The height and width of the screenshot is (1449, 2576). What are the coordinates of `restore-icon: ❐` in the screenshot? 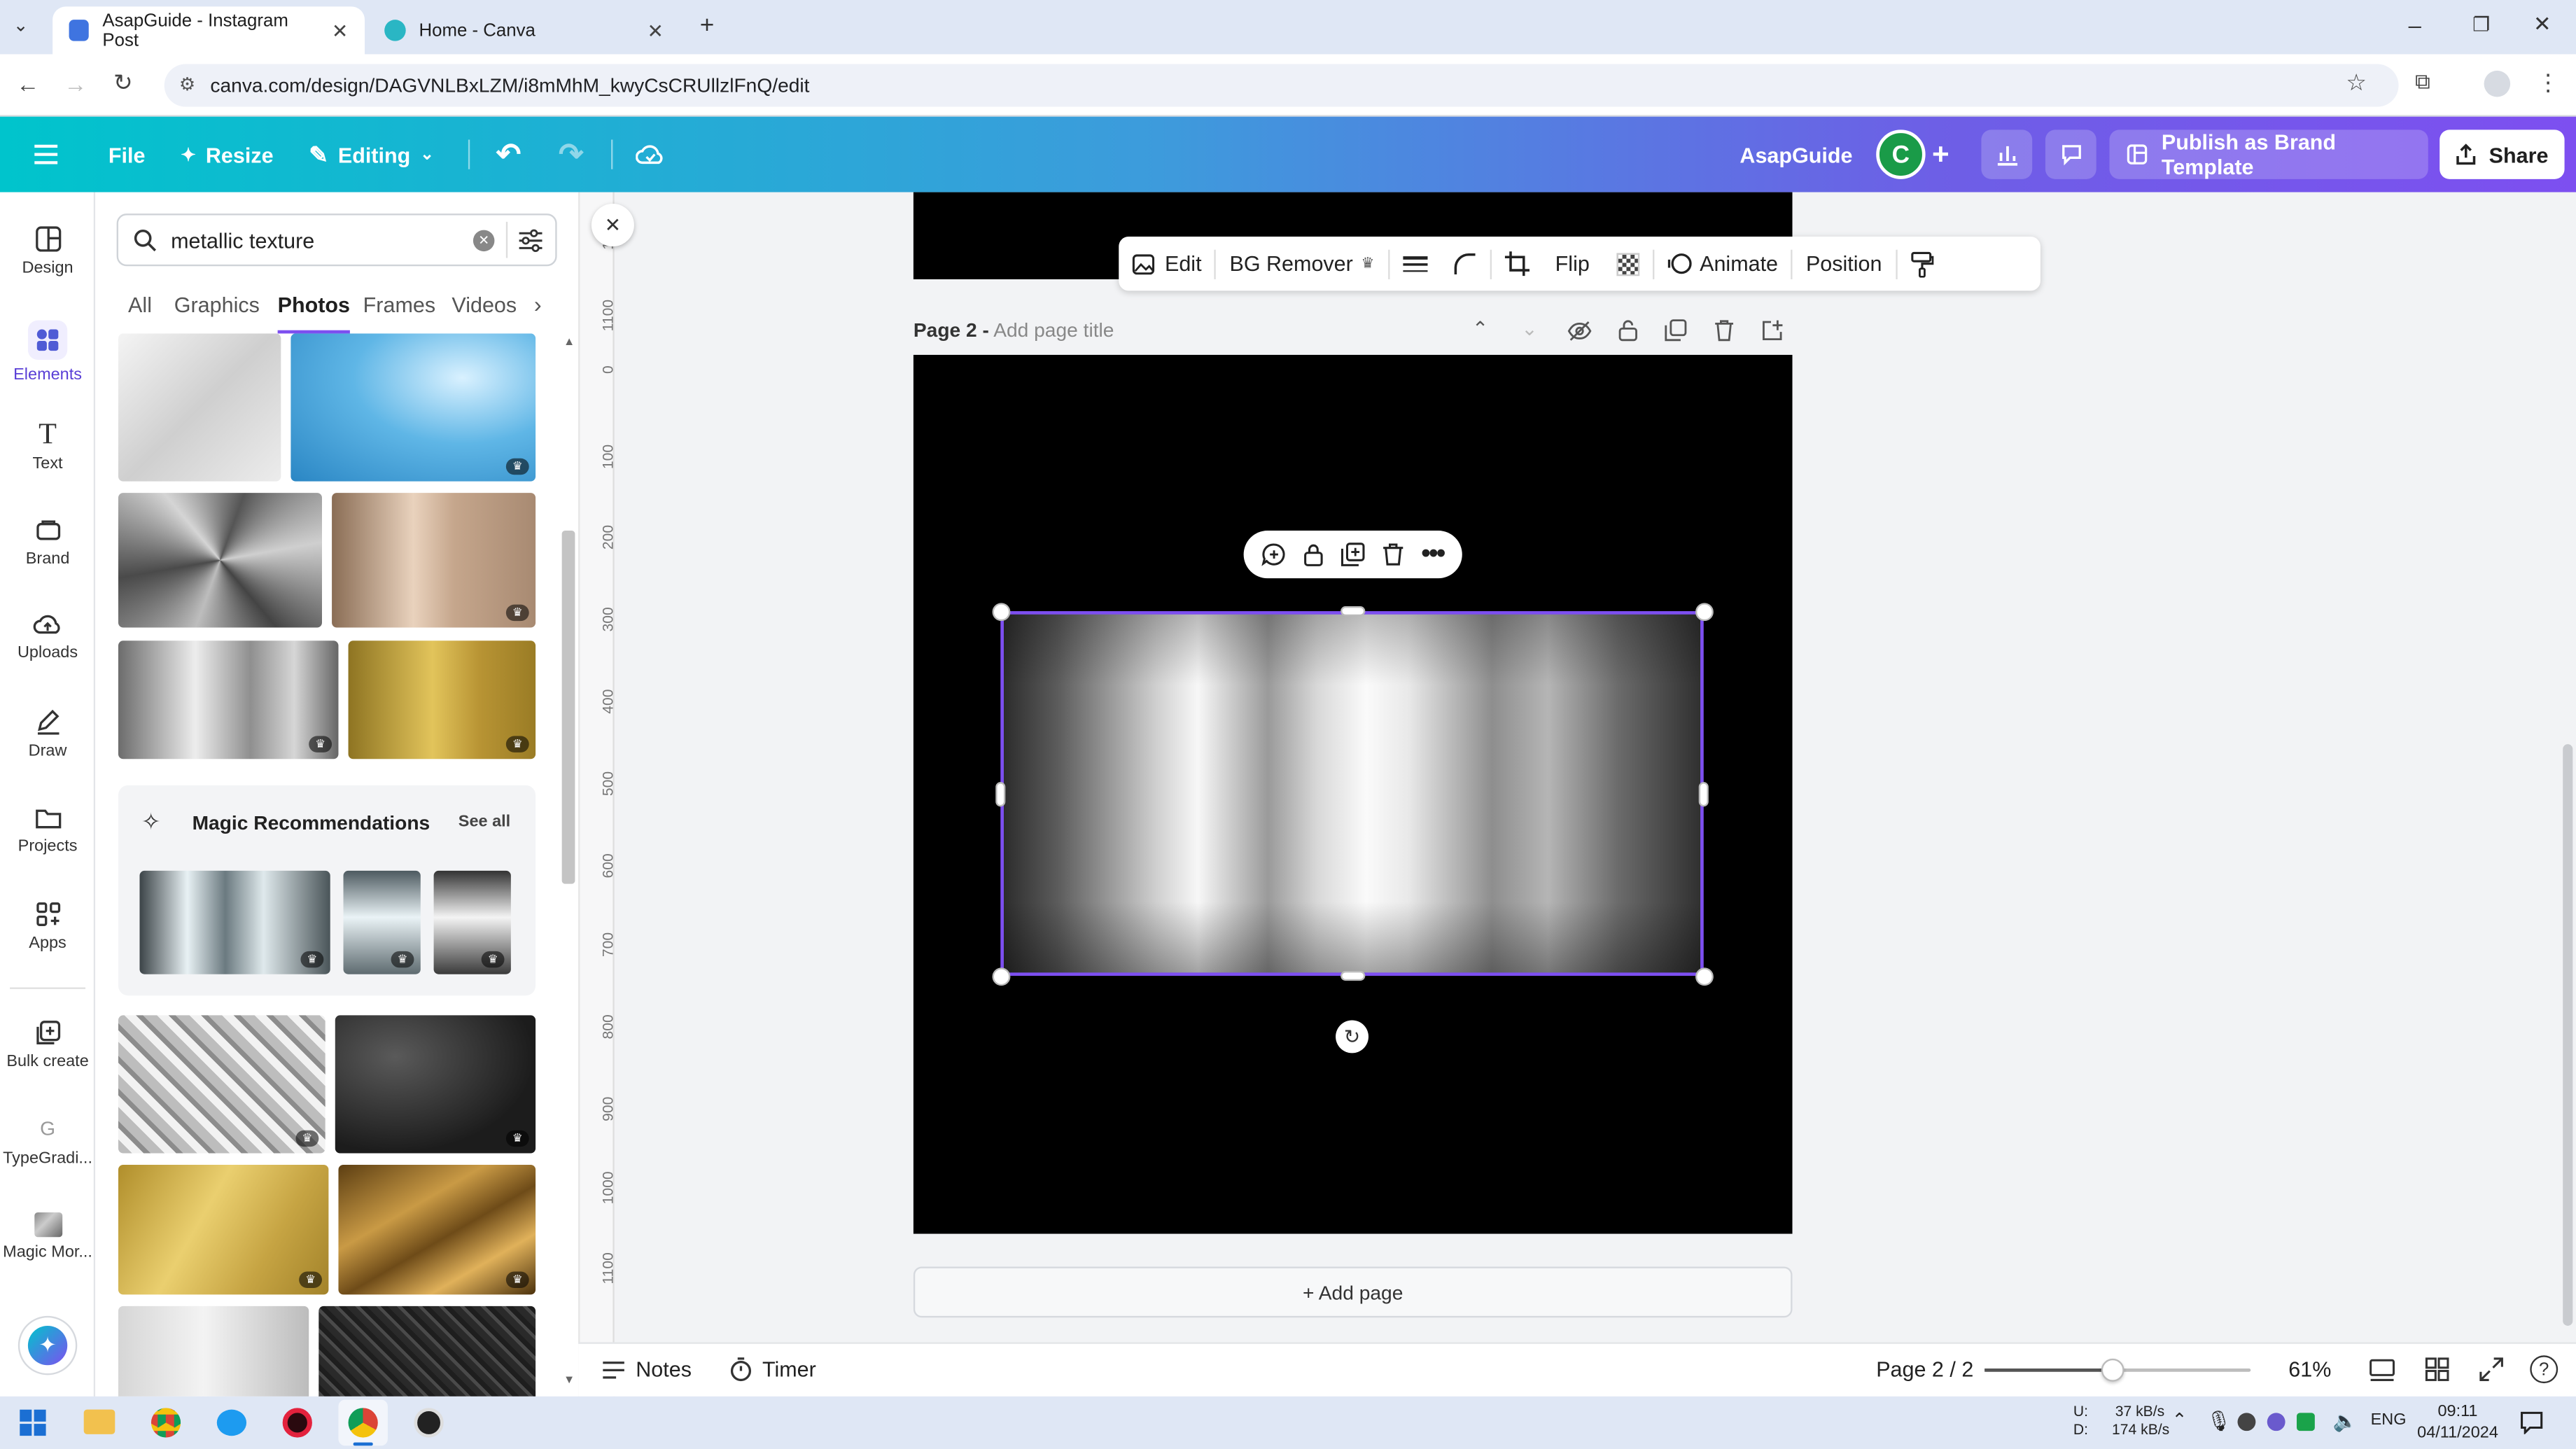 It's located at (2481, 24).